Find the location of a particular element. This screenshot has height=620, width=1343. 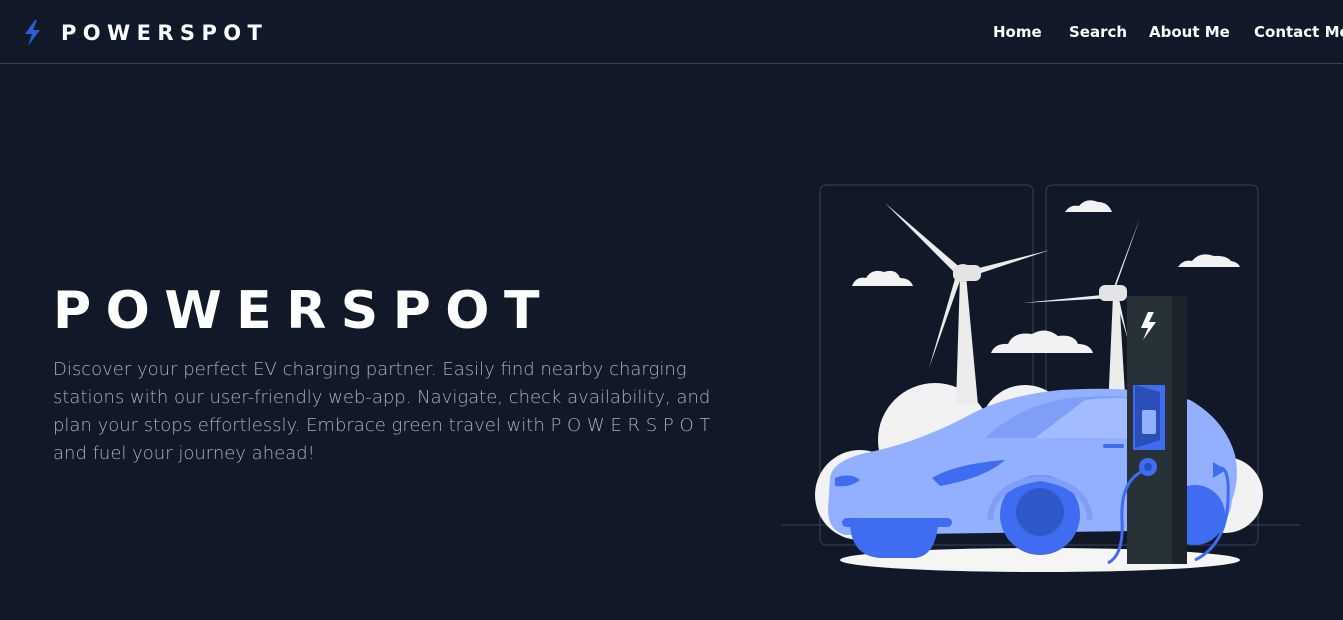

nav-about-me: About Me is located at coordinates (1189, 32).